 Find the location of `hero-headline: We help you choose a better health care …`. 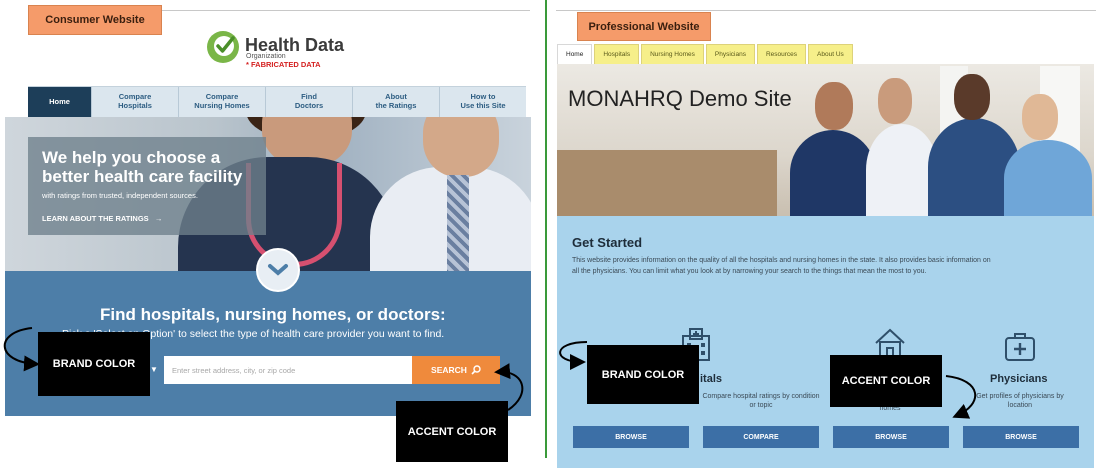

hero-headline: We help you choose a better health care … is located at coordinates (142, 167).